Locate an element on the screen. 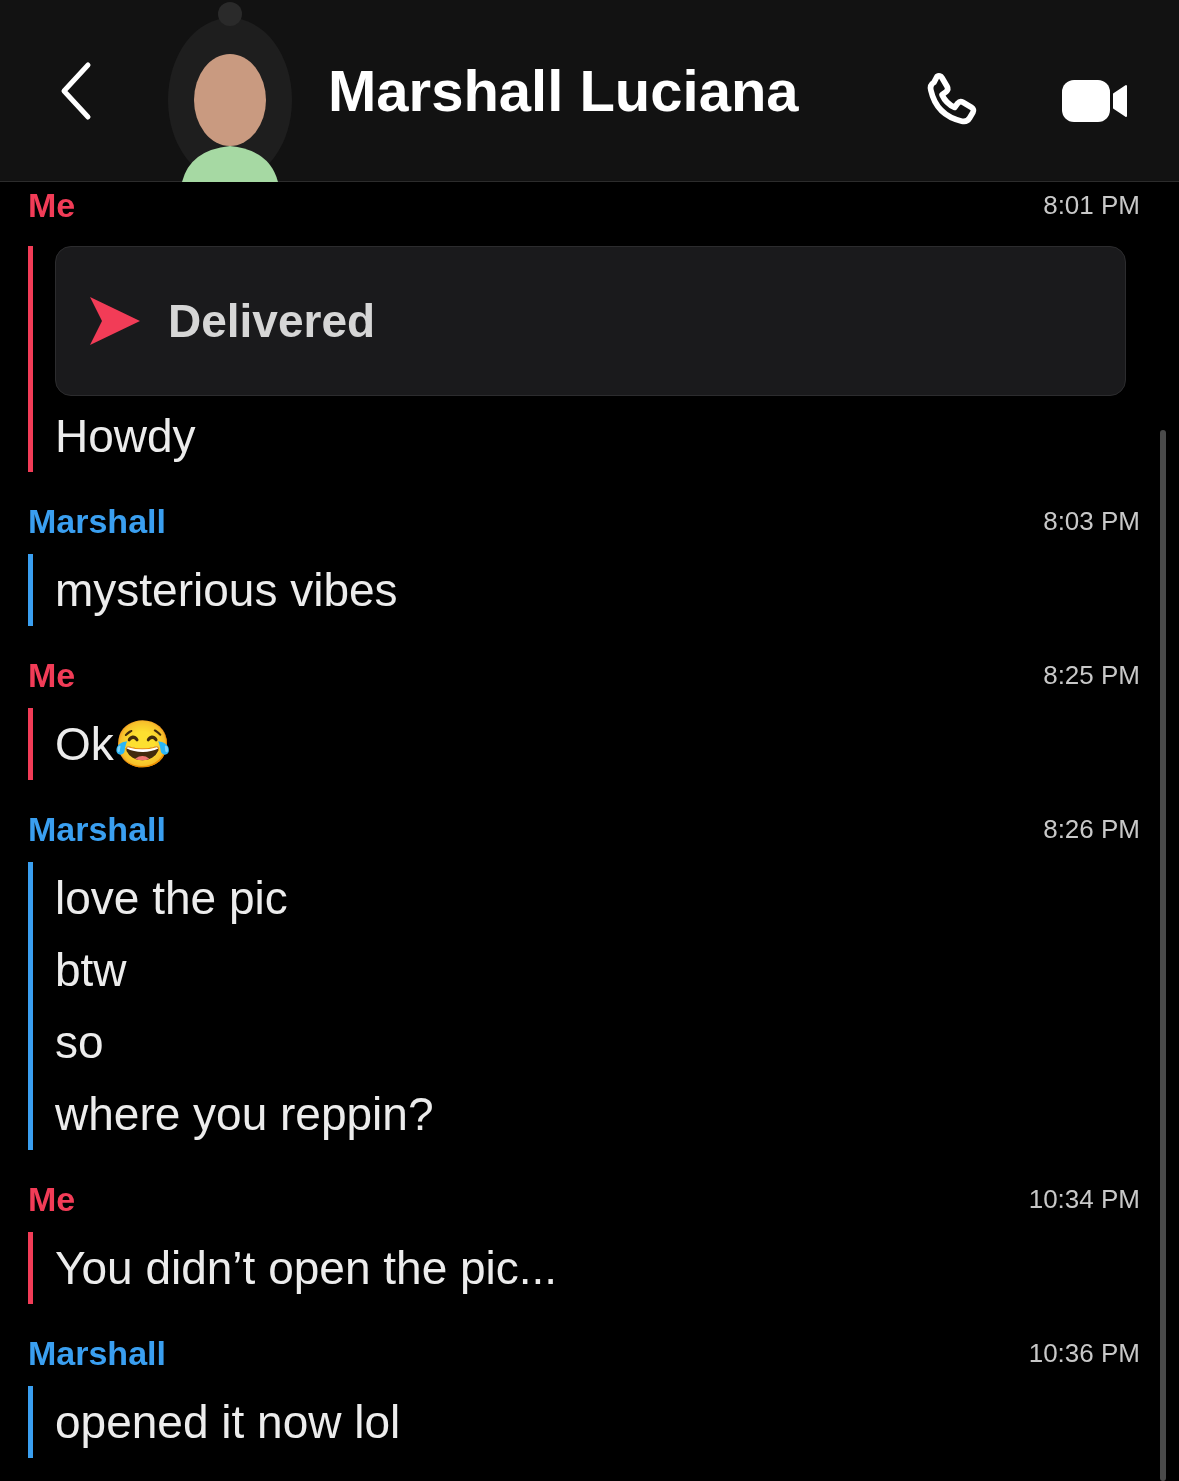 The height and width of the screenshot is (1481, 1179). arrow-icon is located at coordinates (115, 321).